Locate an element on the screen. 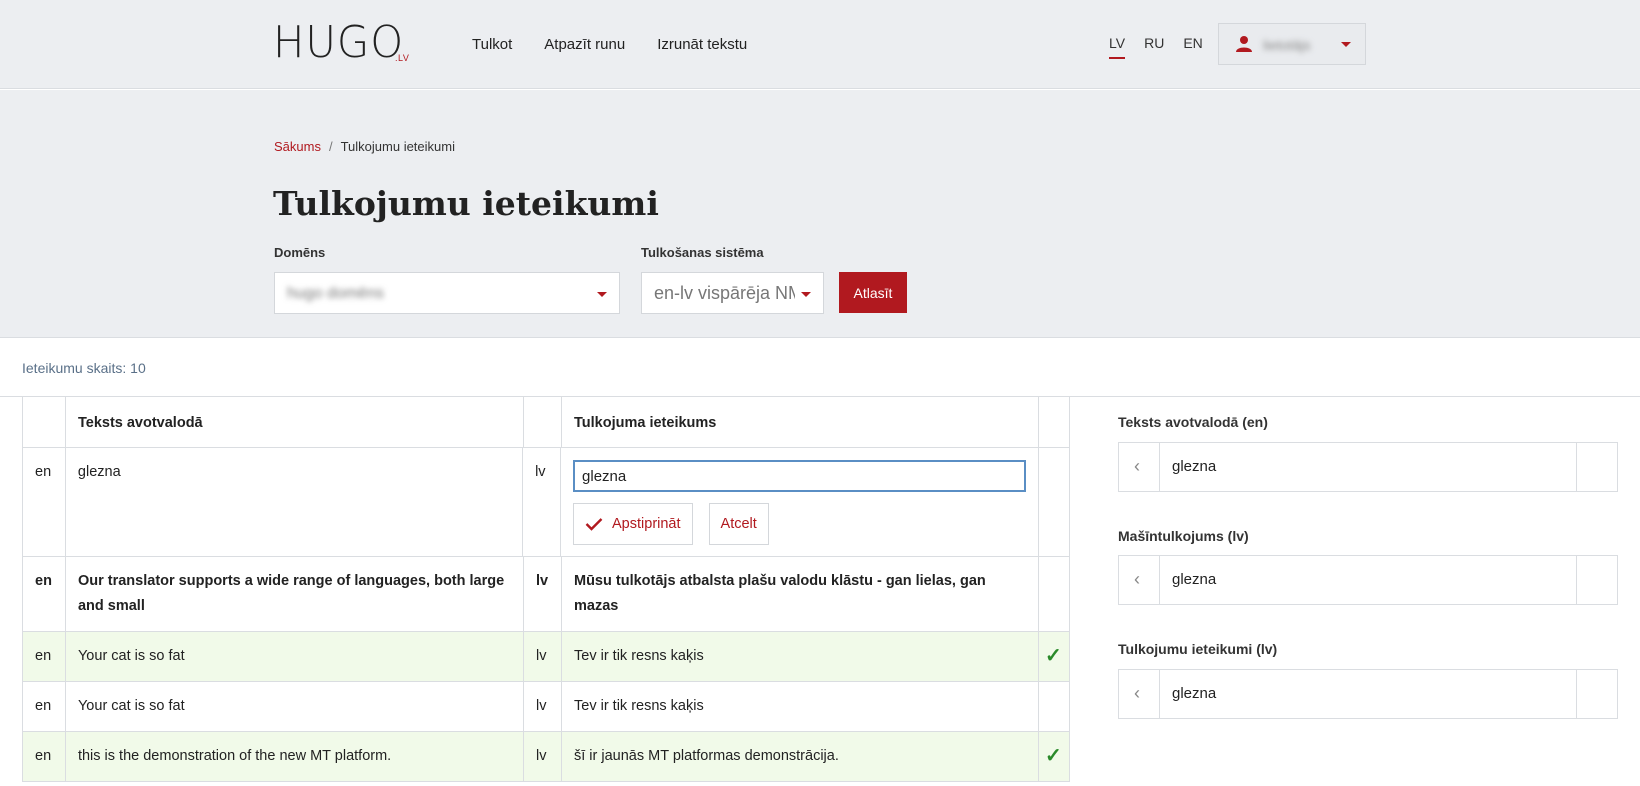 This screenshot has width=1640, height=786. side-suggest-label: Tulkojumu ieteikumi (lv) is located at coordinates (1198, 649).